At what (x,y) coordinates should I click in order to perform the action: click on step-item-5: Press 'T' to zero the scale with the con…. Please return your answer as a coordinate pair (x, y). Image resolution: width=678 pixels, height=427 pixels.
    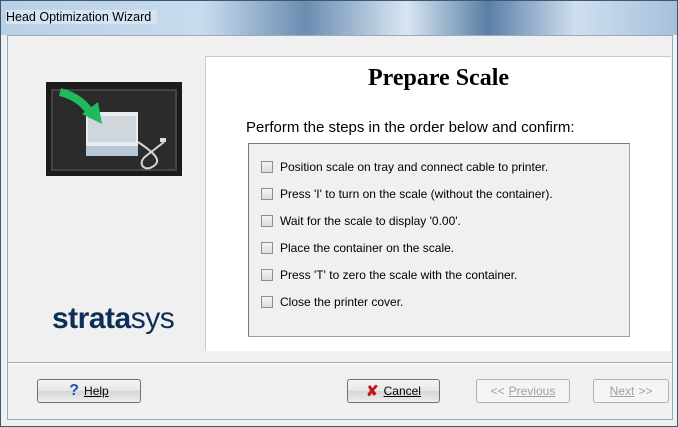
    Looking at the image, I should click on (389, 275).